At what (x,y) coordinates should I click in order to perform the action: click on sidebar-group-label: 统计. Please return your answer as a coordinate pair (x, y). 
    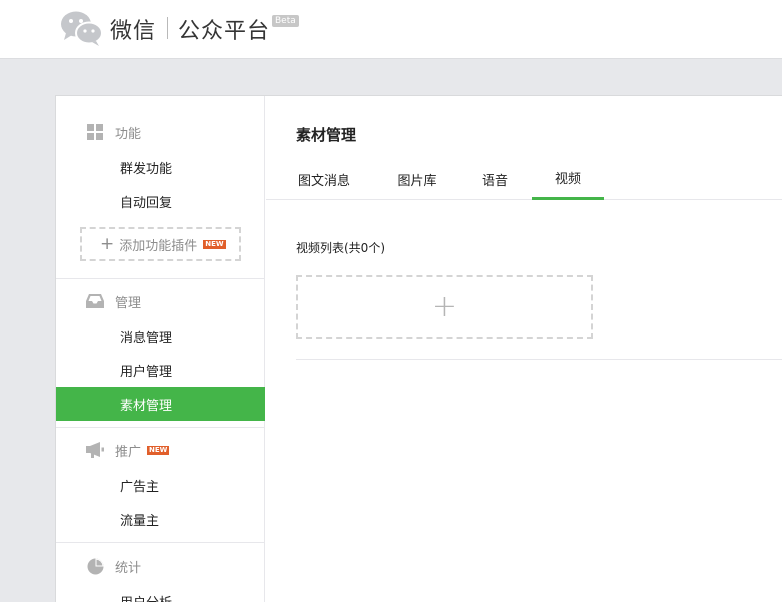
    Looking at the image, I should click on (128, 568).